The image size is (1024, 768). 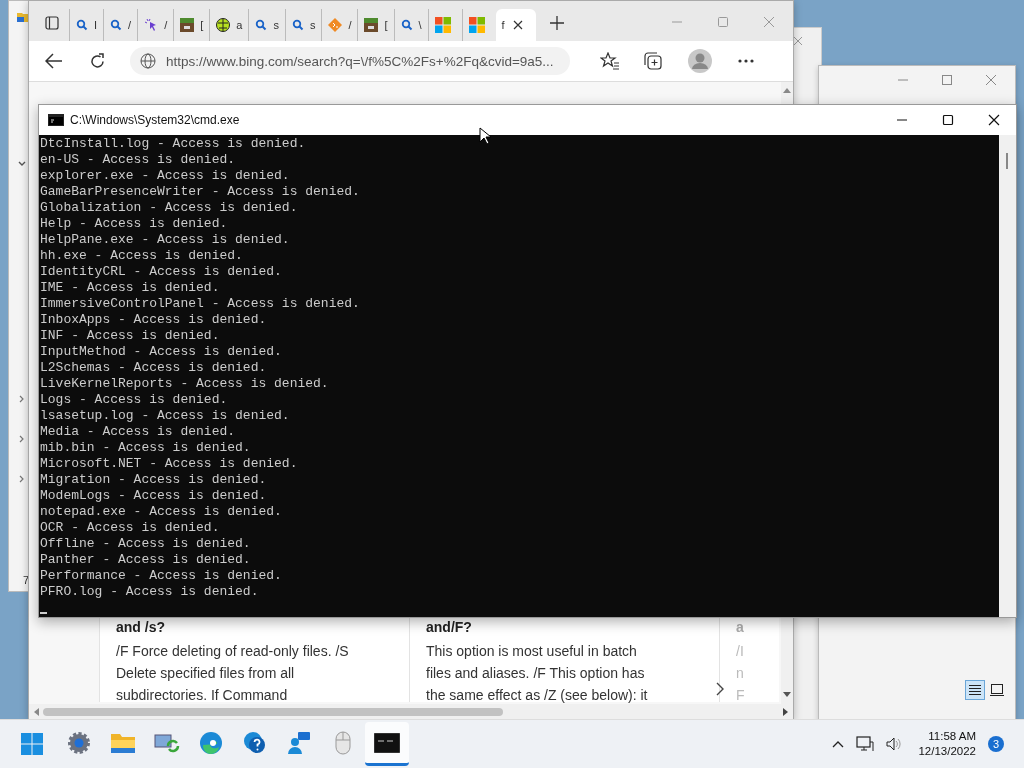 I want to click on card-text-line: files and aliases. /F This option has, so click(x=536, y=673).